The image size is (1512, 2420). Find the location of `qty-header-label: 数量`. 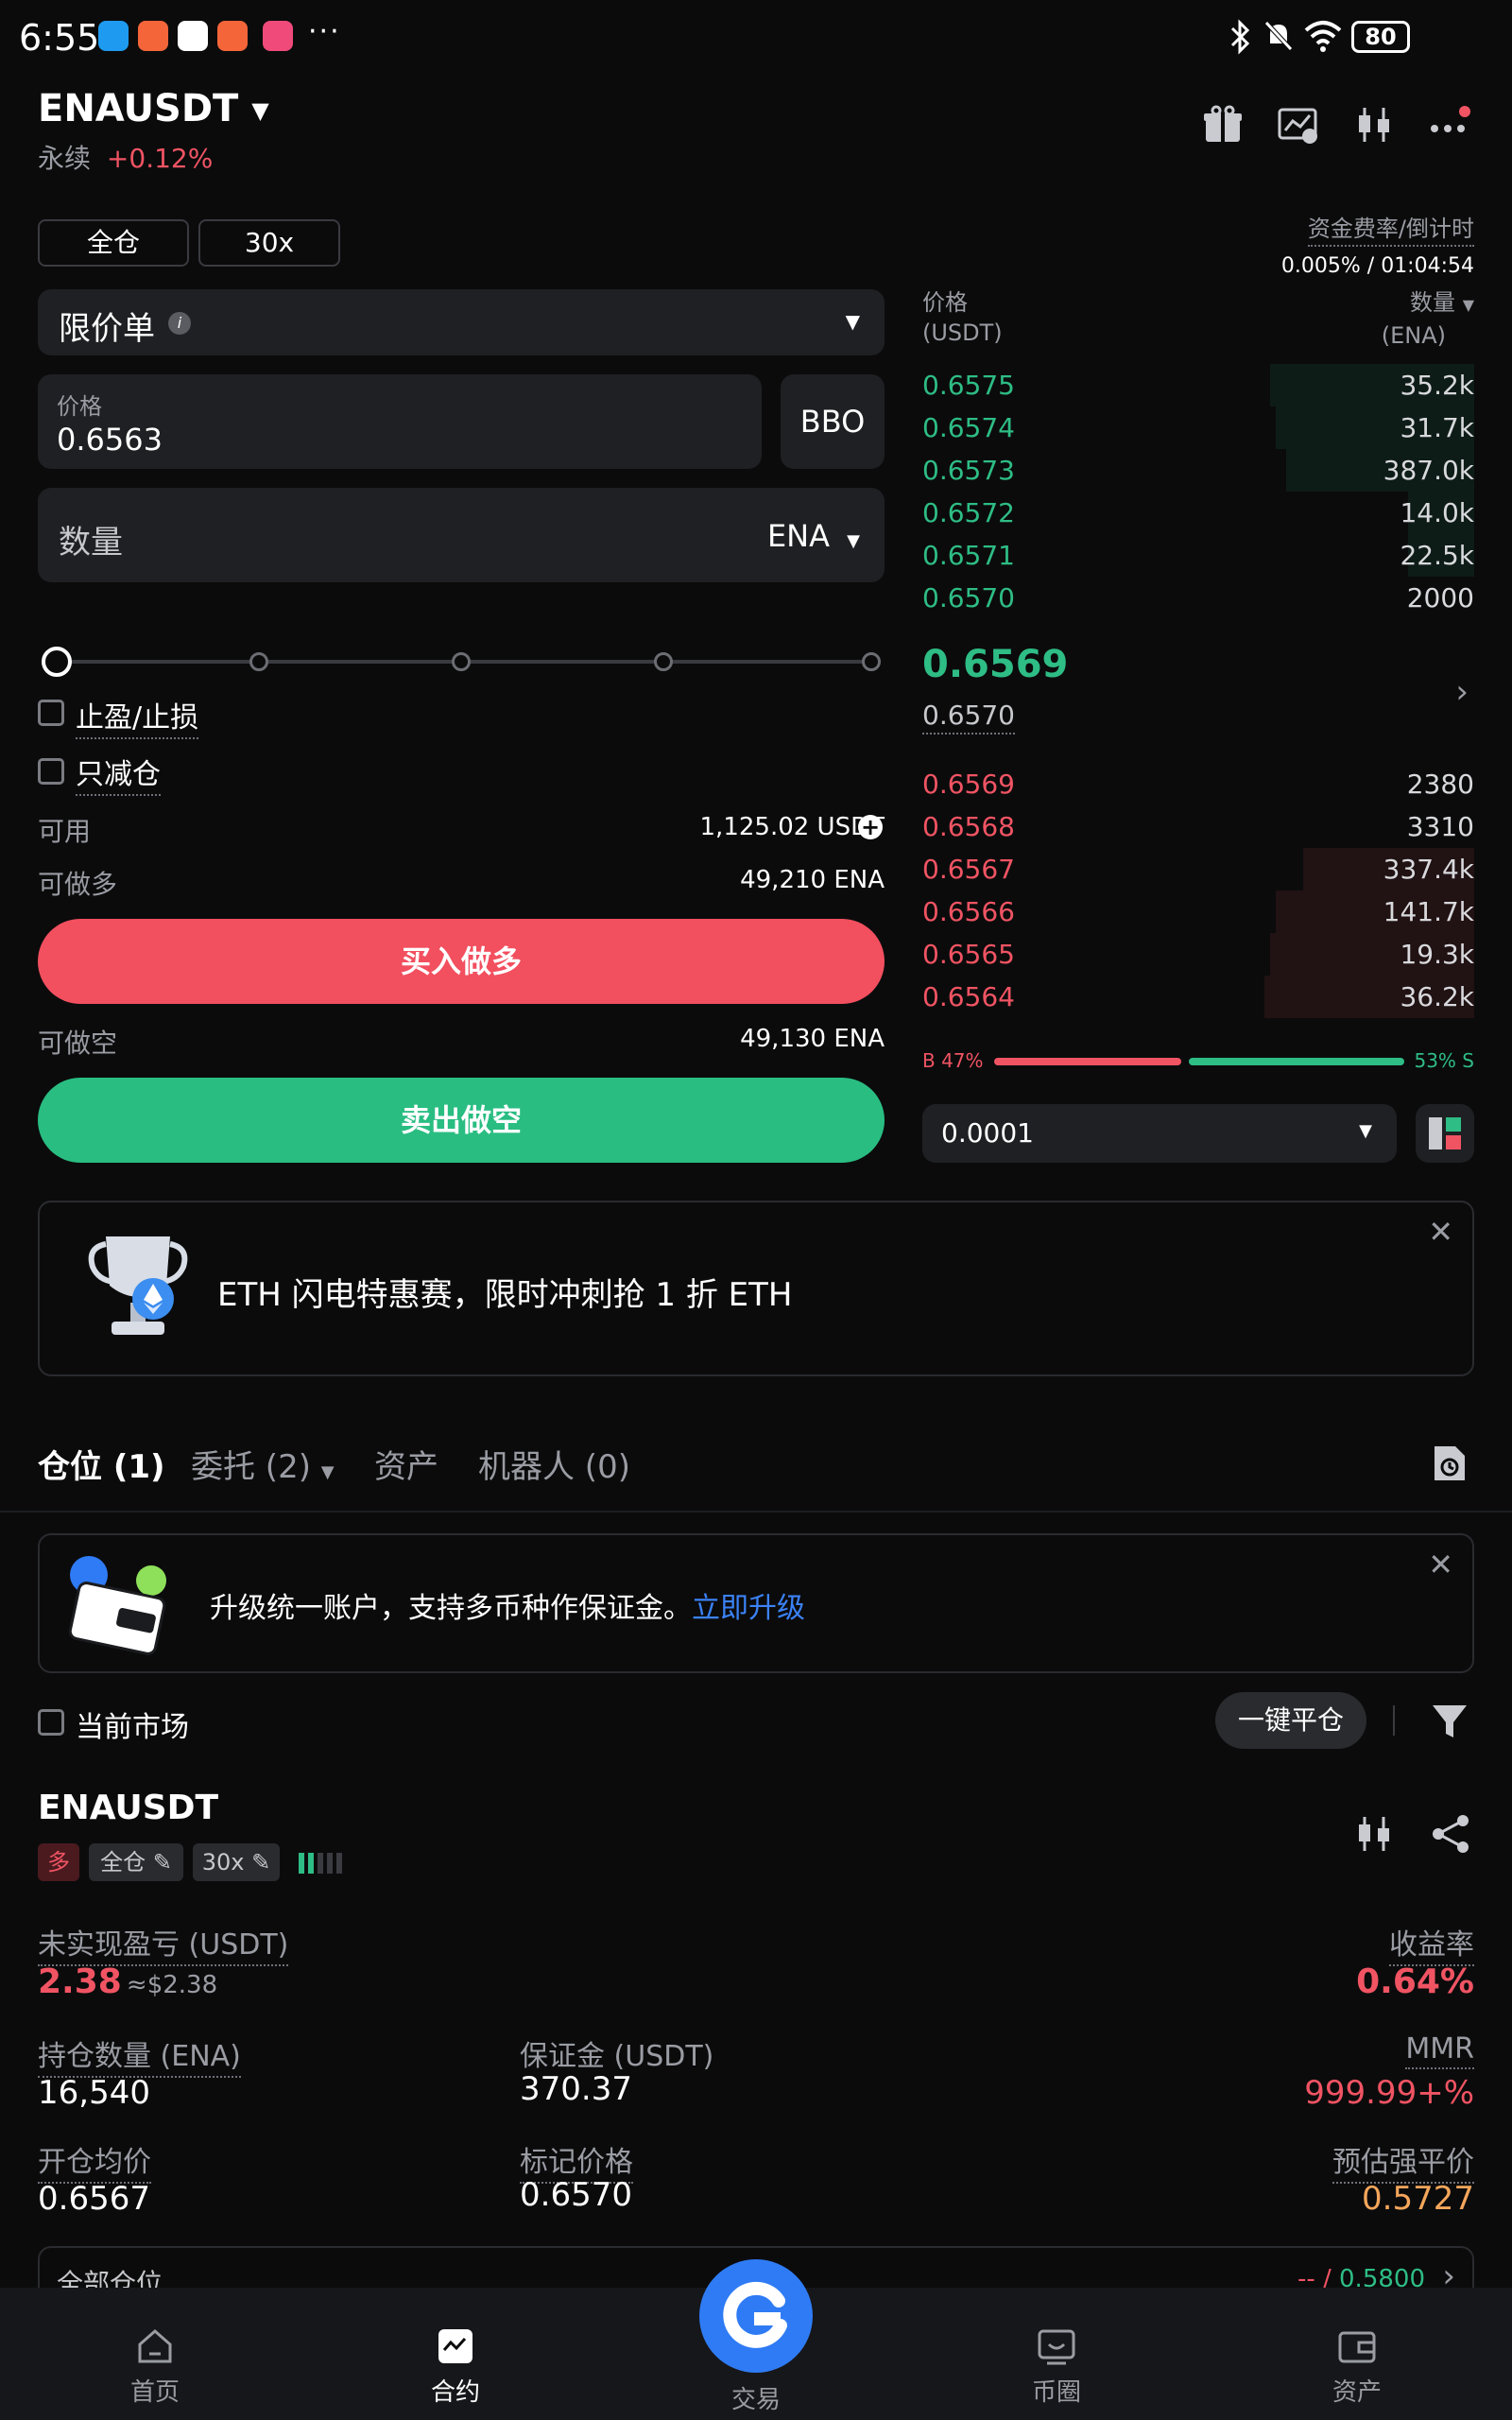

qty-header-label: 数量 is located at coordinates (1433, 302).